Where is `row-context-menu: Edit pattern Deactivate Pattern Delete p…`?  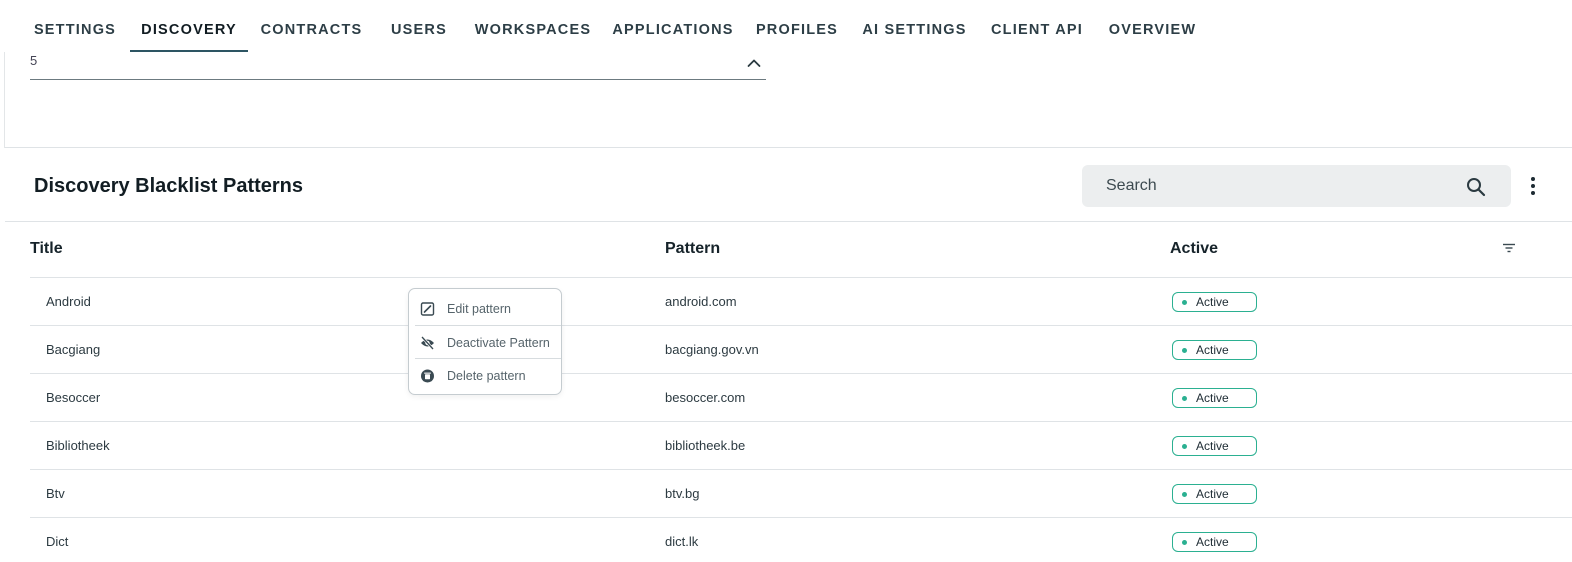 row-context-menu: Edit pattern Deactivate Pattern Delete p… is located at coordinates (485, 341).